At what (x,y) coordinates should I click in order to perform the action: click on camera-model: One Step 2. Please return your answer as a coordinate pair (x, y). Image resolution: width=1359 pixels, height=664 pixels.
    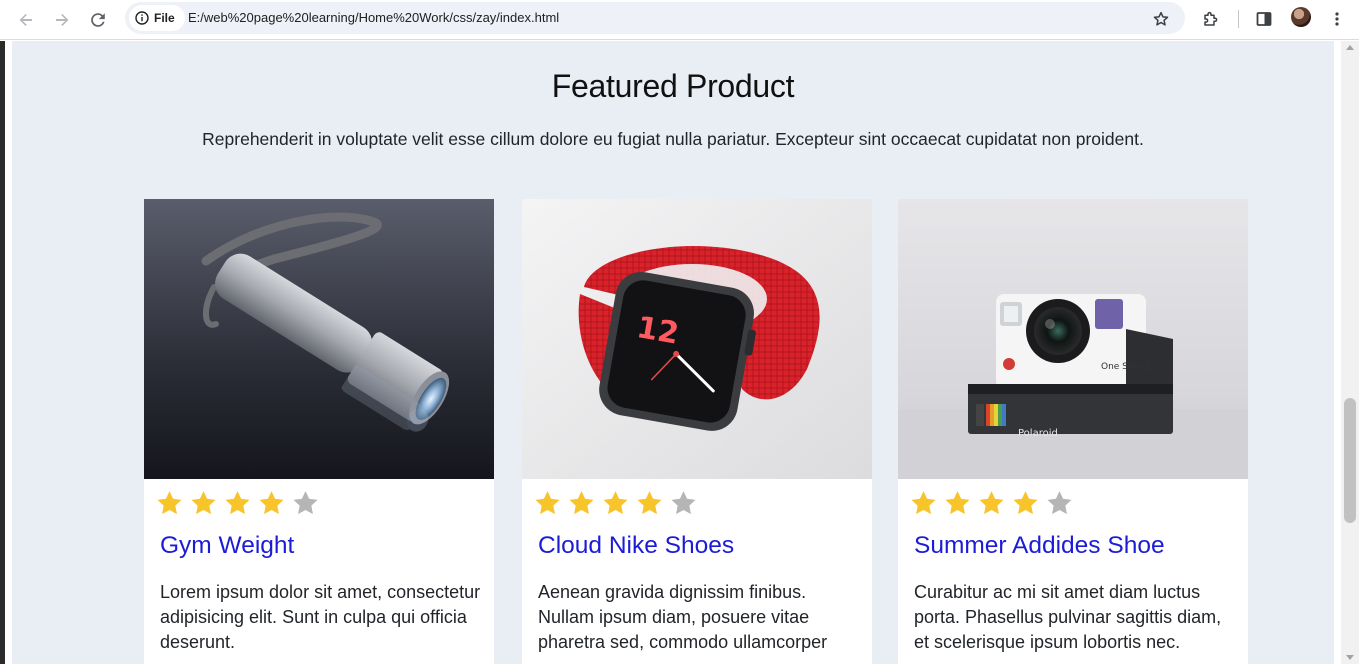
    Looking at the image, I should click on (1126, 367).